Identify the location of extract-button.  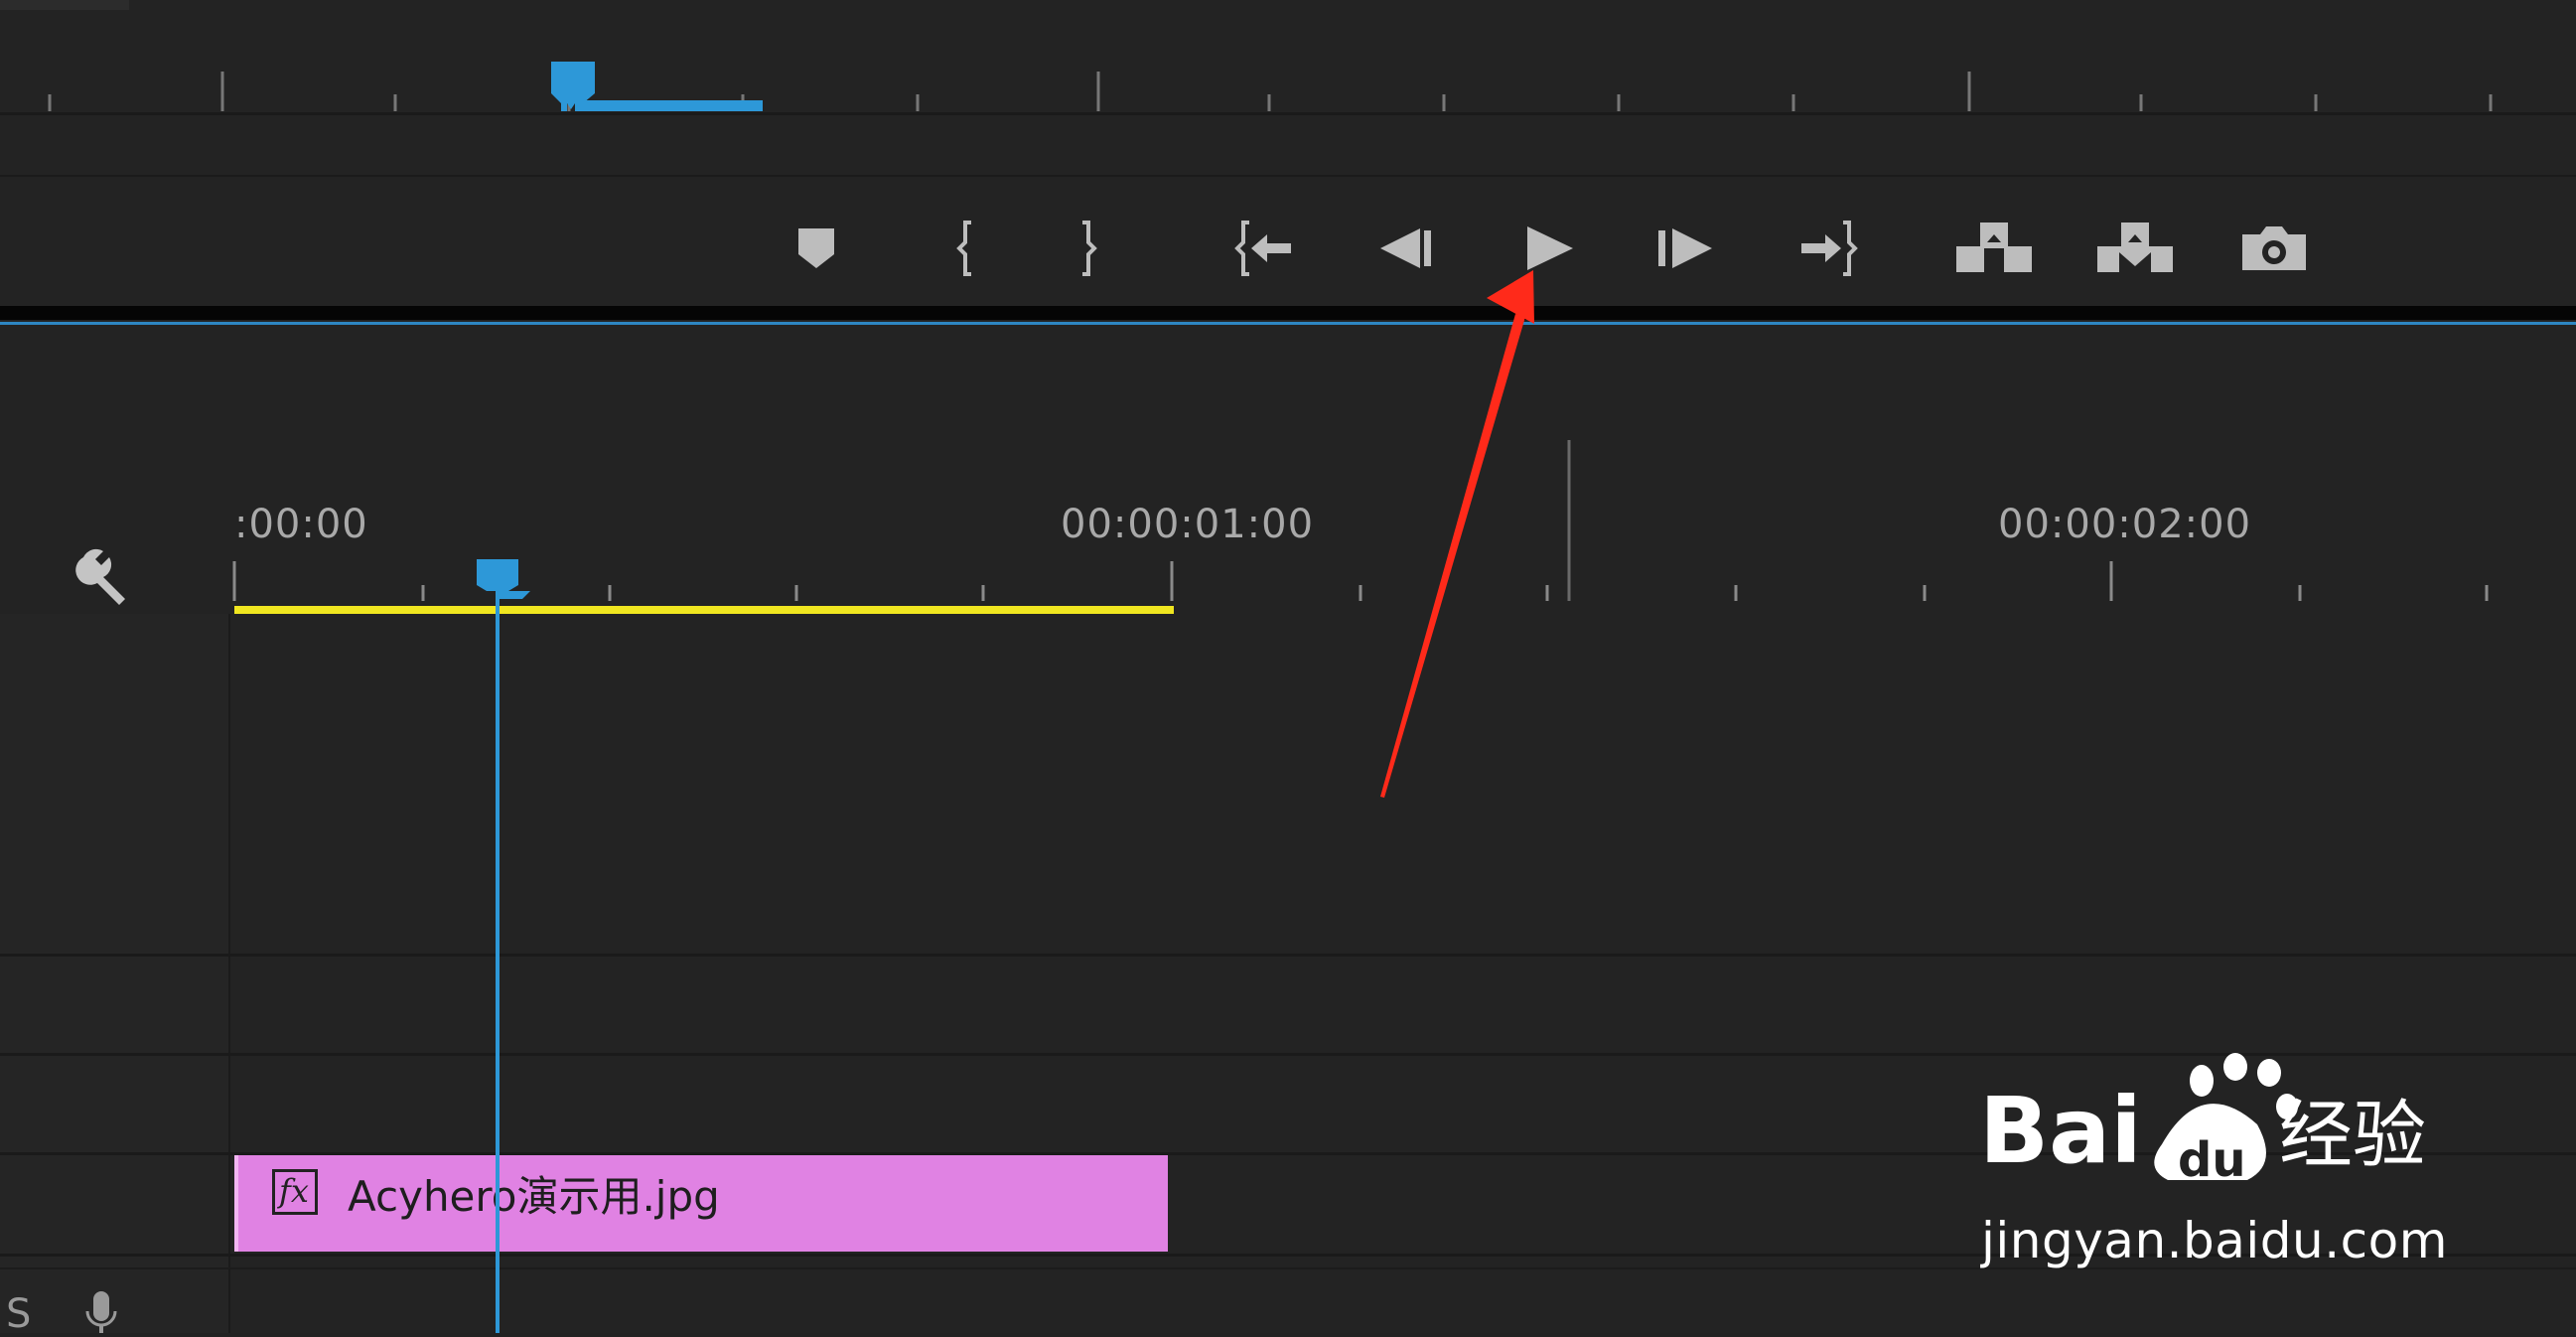
(2135, 248).